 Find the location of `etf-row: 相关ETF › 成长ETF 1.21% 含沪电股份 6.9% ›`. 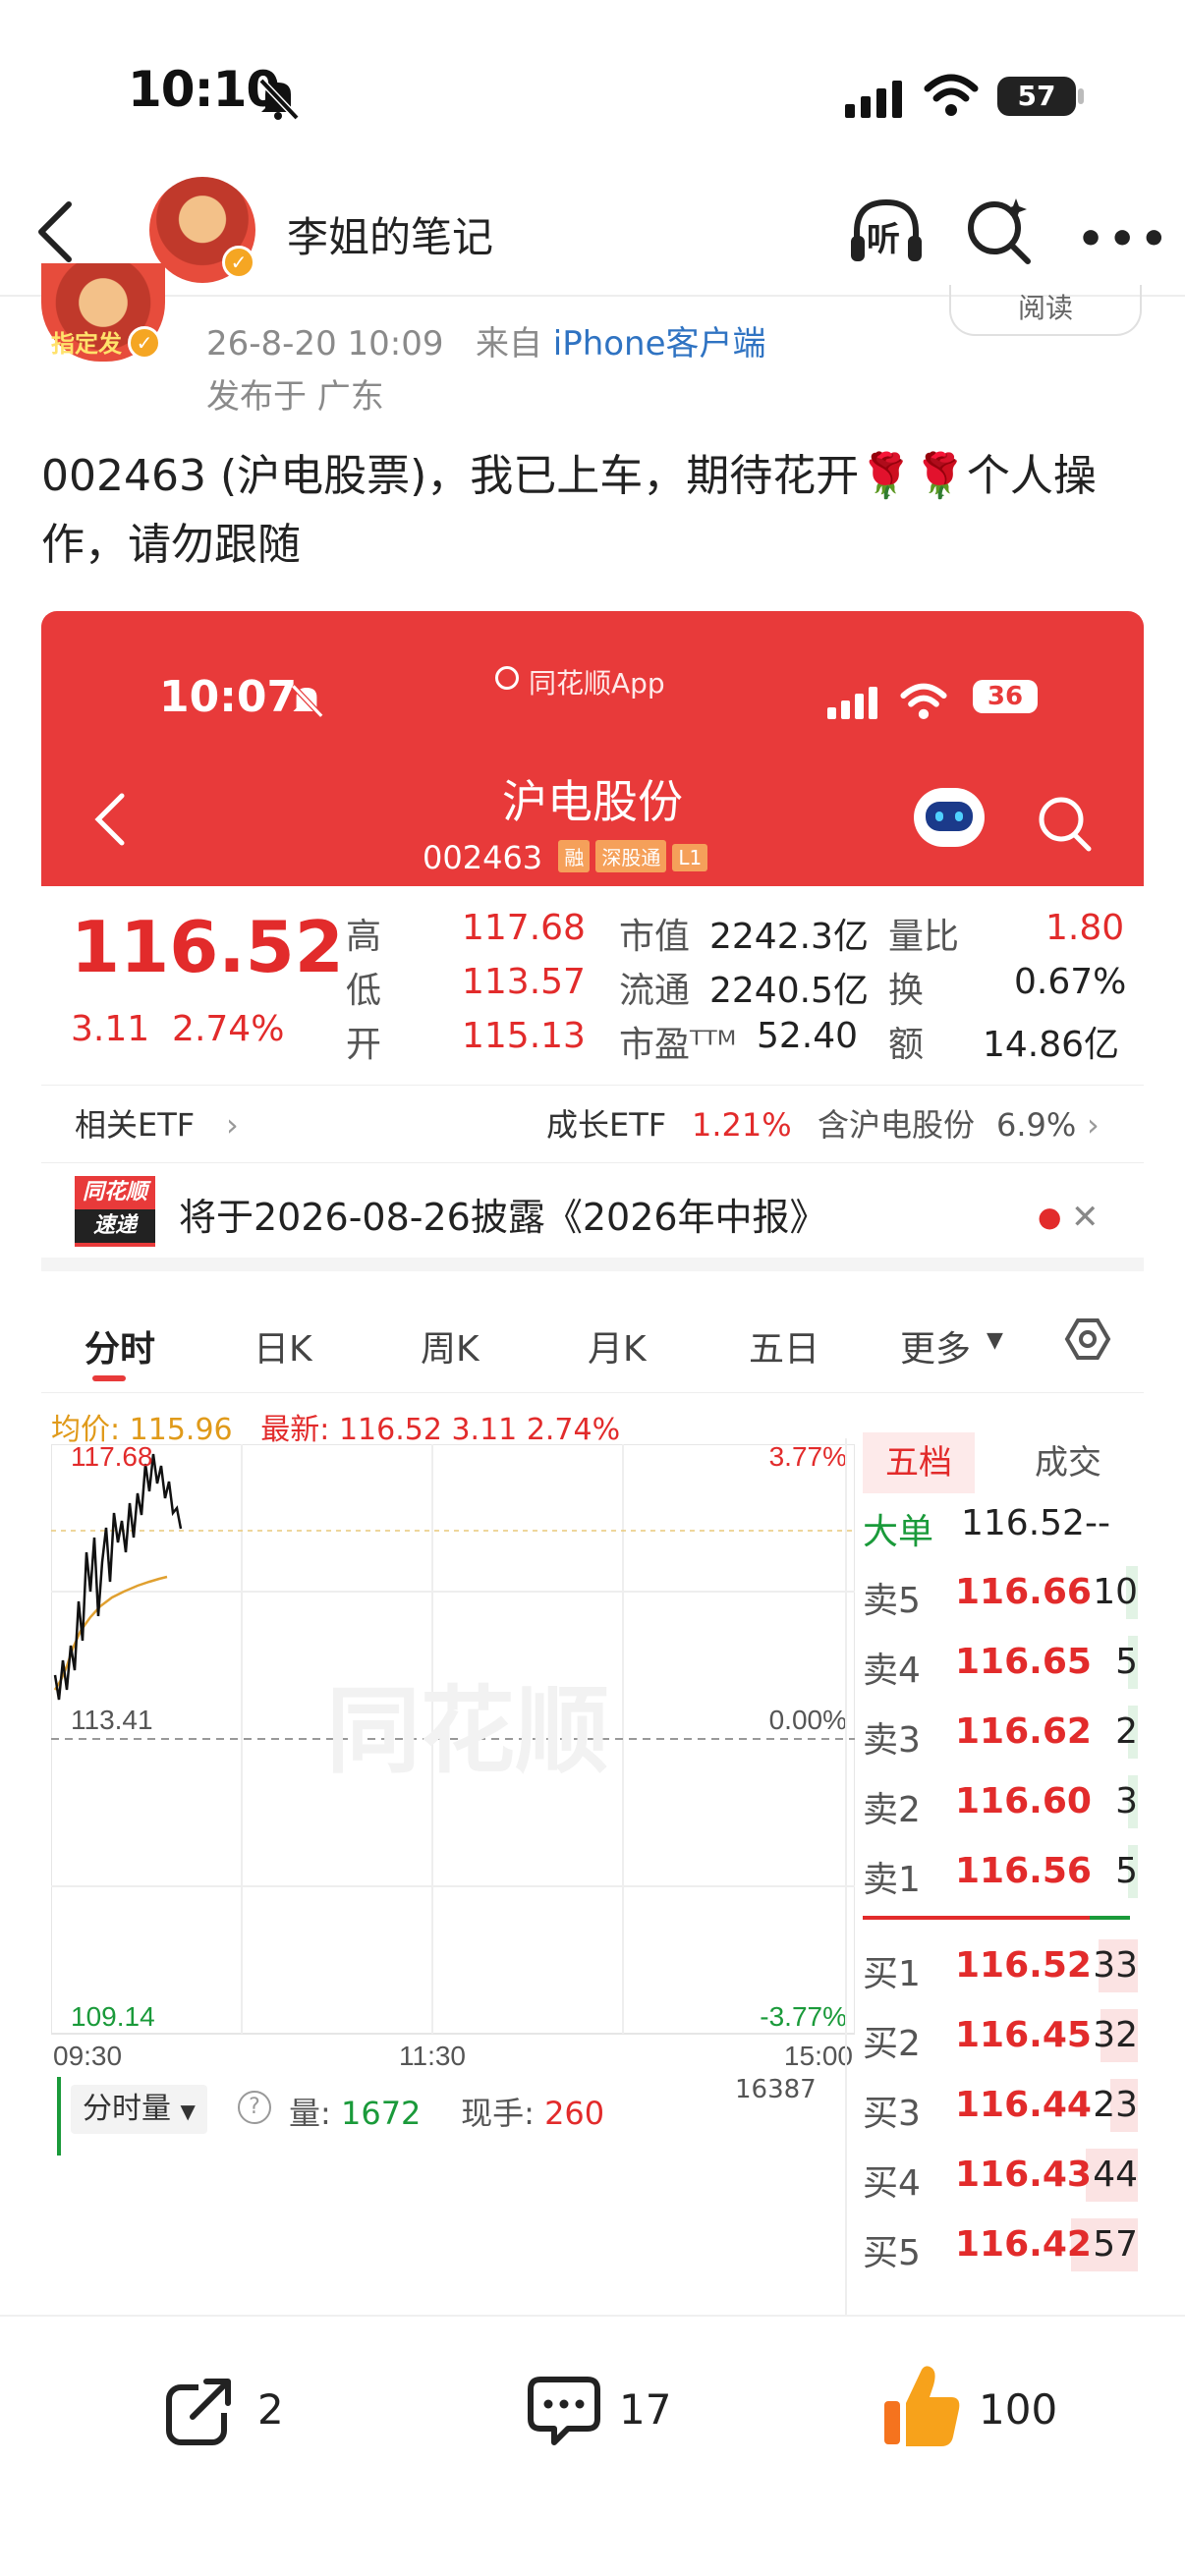

etf-row: 相关ETF › 成长ETF 1.21% 含沪电股份 6.9% › is located at coordinates (592, 1124).